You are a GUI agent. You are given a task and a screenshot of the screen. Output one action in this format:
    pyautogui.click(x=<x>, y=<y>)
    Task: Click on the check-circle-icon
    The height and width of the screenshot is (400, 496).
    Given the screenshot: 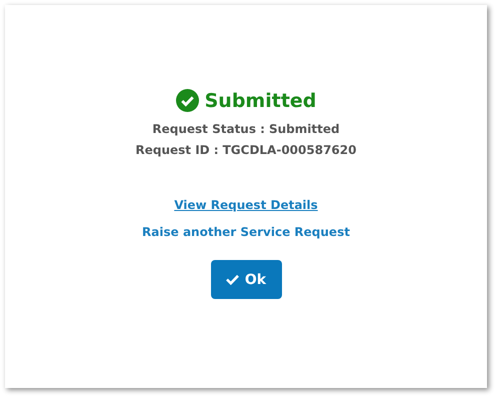 What is the action you would take?
    pyautogui.click(x=187, y=100)
    